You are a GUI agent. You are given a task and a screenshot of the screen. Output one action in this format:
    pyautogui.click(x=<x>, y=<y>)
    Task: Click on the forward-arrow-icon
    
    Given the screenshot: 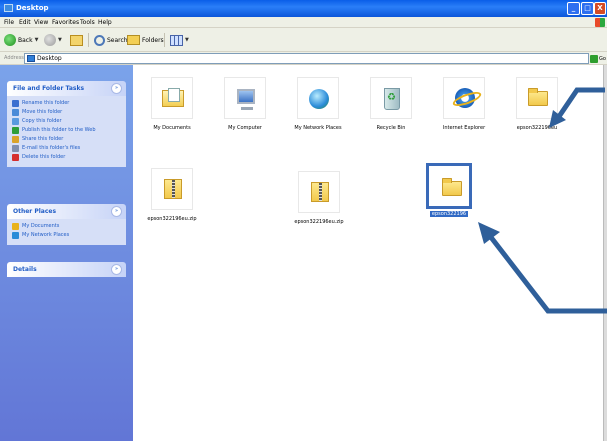 What is the action you would take?
    pyautogui.click(x=50, y=40)
    